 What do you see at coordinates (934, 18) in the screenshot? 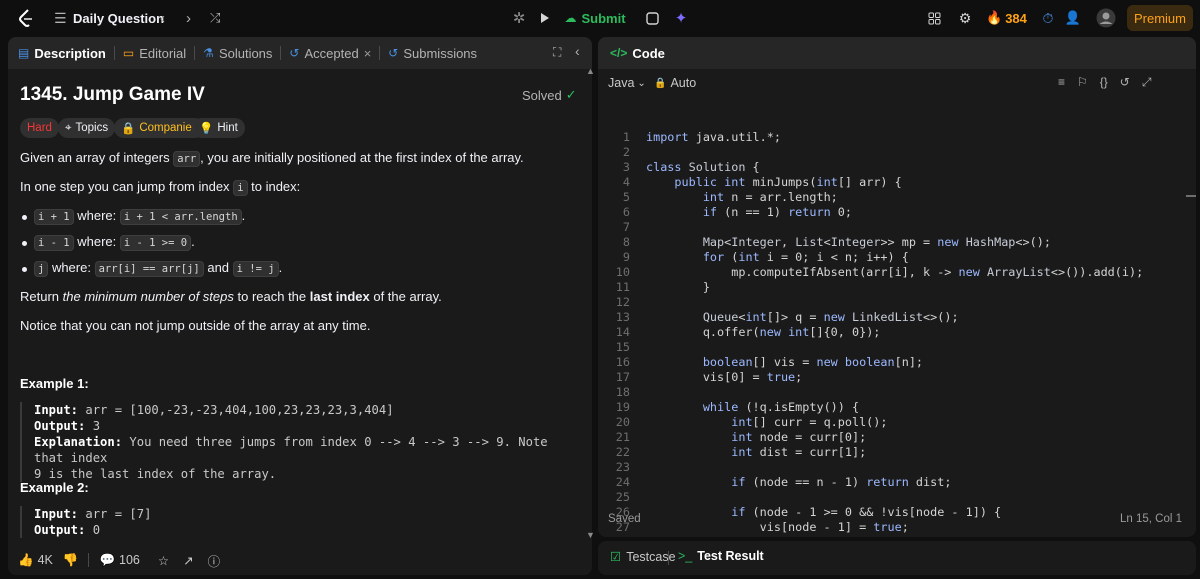
I see `layout-grid-icon` at bounding box center [934, 18].